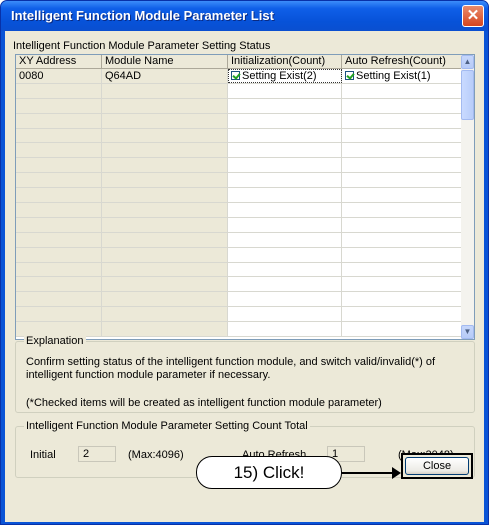  Describe the element at coordinates (402, 62) in the screenshot. I see `header-auto-refresh: Auto Refresh(Count)` at that location.